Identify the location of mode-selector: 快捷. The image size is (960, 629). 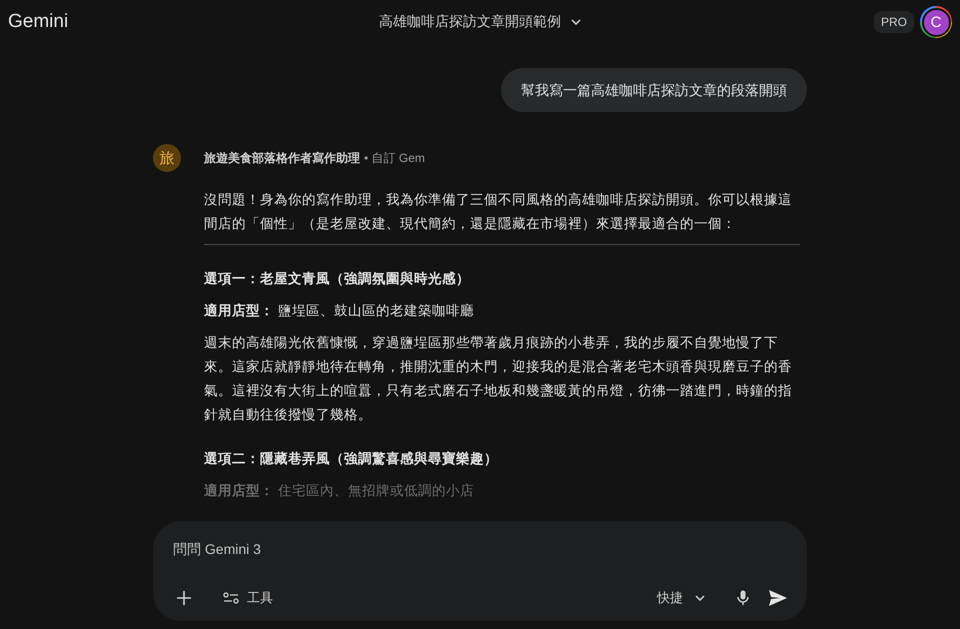
(681, 598).